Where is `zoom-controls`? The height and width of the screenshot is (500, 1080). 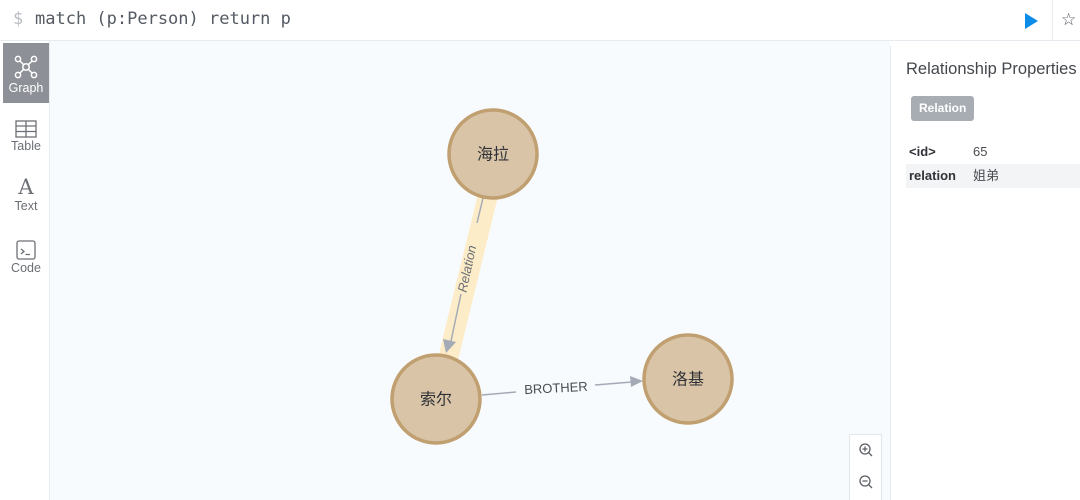 zoom-controls is located at coordinates (865, 467).